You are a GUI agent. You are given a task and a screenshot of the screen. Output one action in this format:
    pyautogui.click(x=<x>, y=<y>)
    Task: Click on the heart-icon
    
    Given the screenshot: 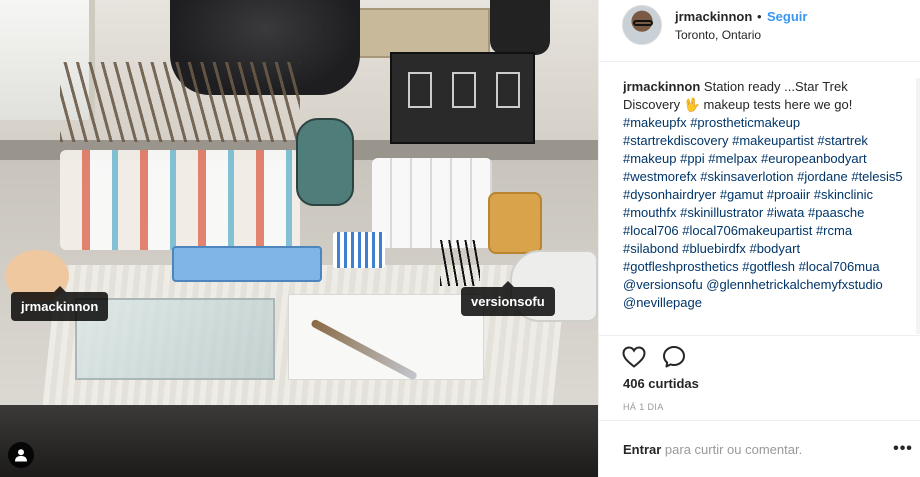 What is the action you would take?
    pyautogui.click(x=634, y=357)
    